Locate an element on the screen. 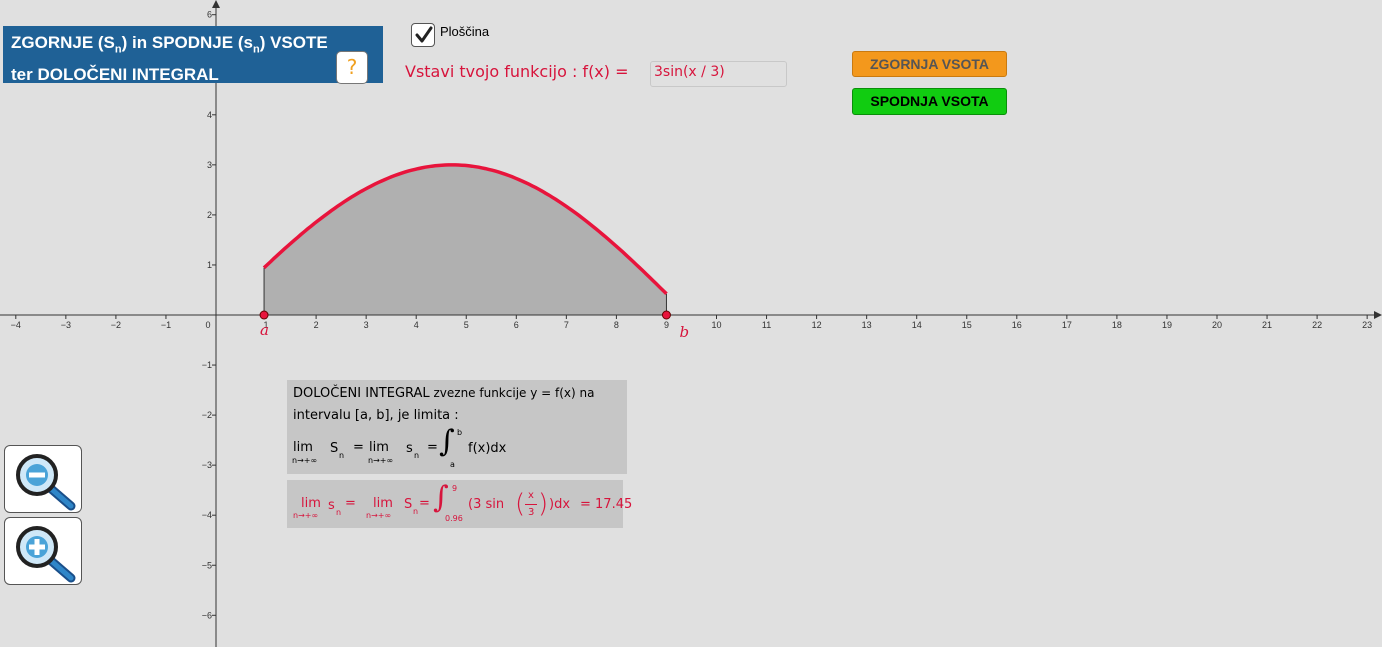  title-line-2: ter DOLOČENI INTEGRAL is located at coordinates (115, 75).